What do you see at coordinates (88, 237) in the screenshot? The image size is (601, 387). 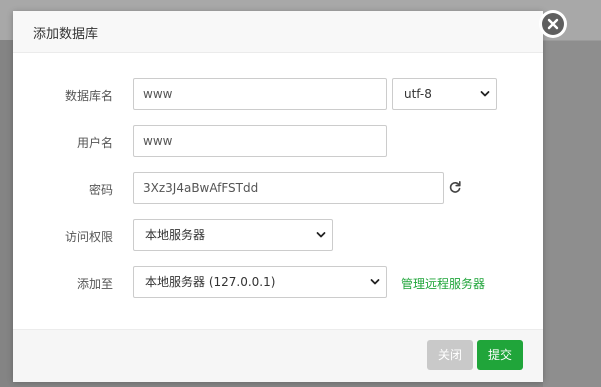 I see `access-label: 访问权限` at bounding box center [88, 237].